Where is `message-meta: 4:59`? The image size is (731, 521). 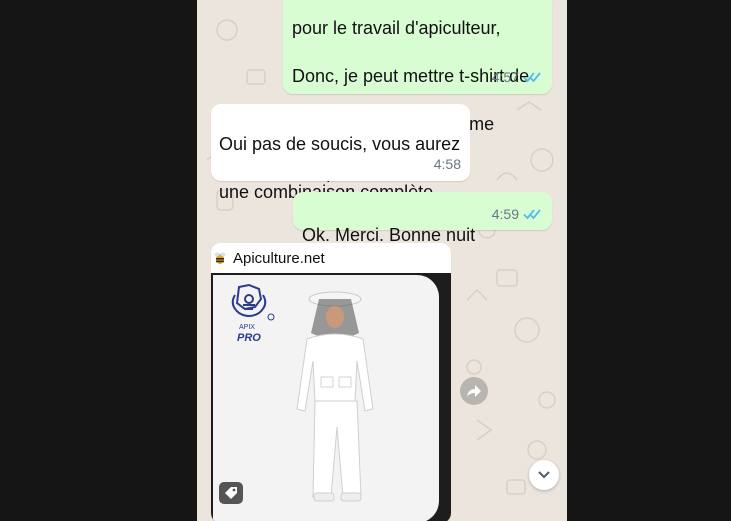
message-meta: 4:59 is located at coordinates (517, 214).